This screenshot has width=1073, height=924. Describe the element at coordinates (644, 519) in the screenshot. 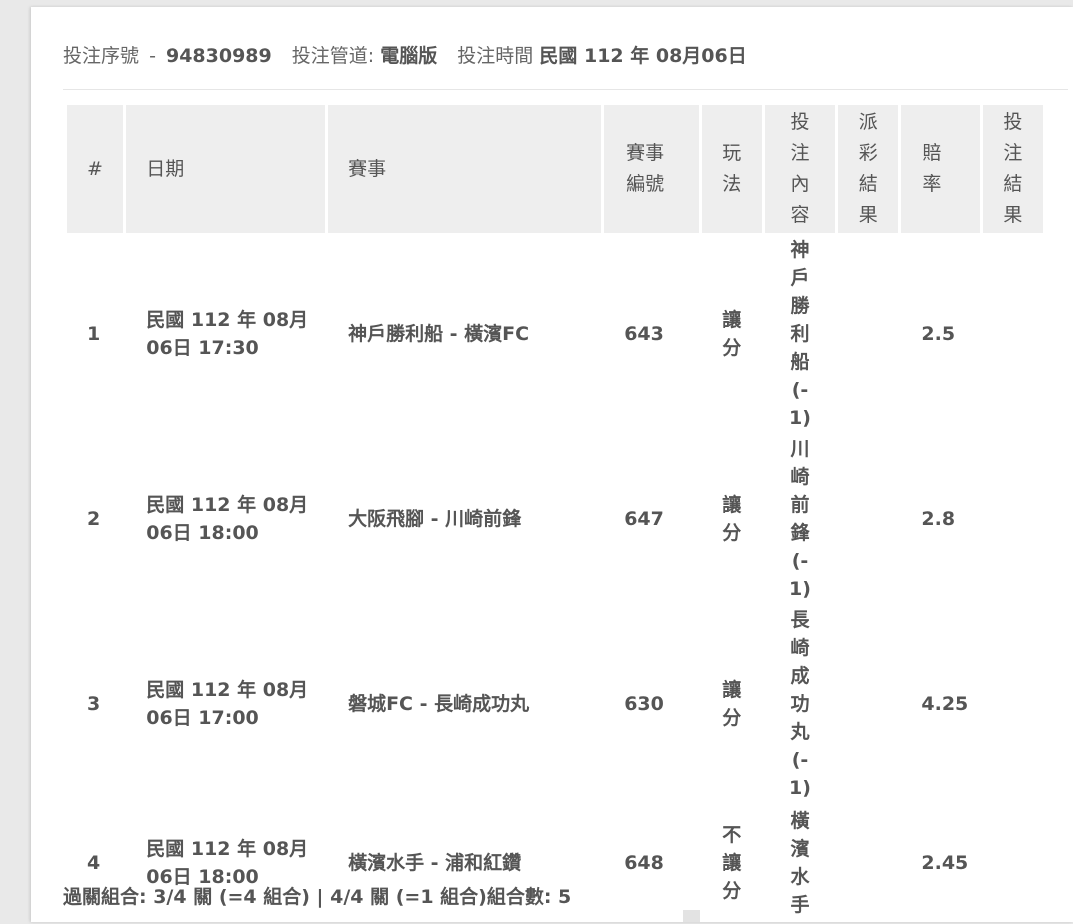

I see `row-match-id: 647` at that location.